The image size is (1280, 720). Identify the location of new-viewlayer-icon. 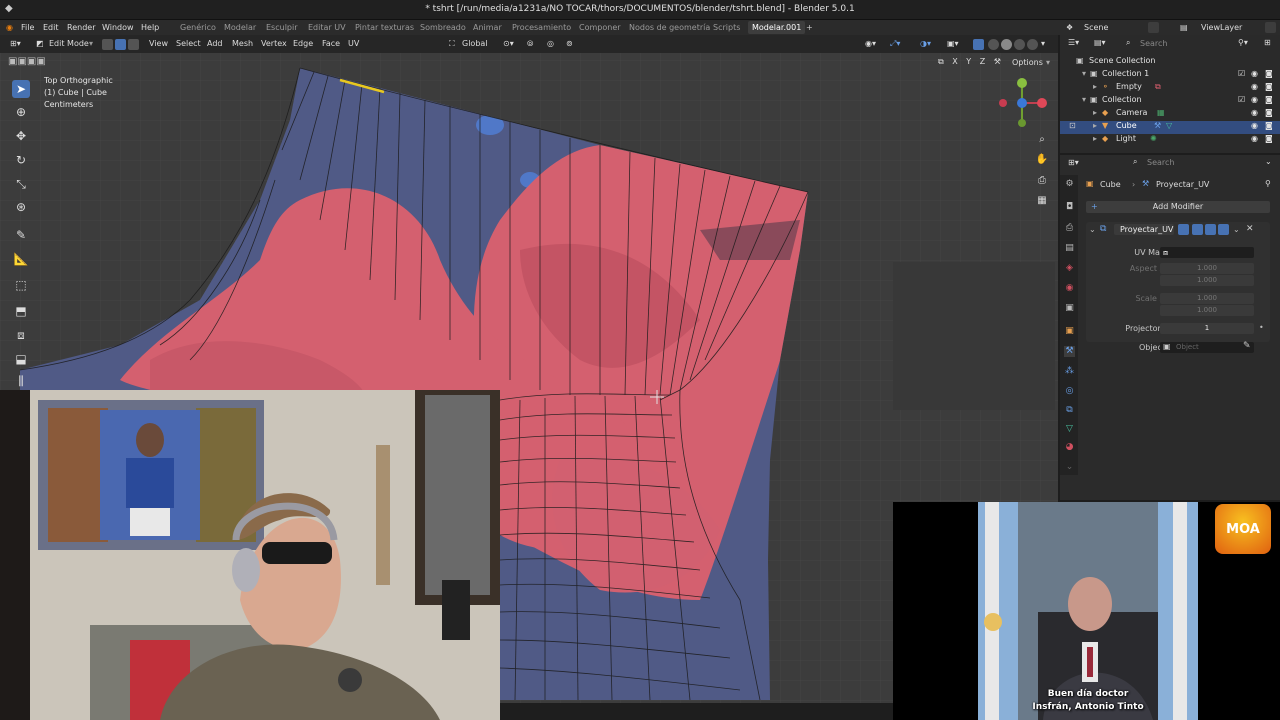
(1270, 27).